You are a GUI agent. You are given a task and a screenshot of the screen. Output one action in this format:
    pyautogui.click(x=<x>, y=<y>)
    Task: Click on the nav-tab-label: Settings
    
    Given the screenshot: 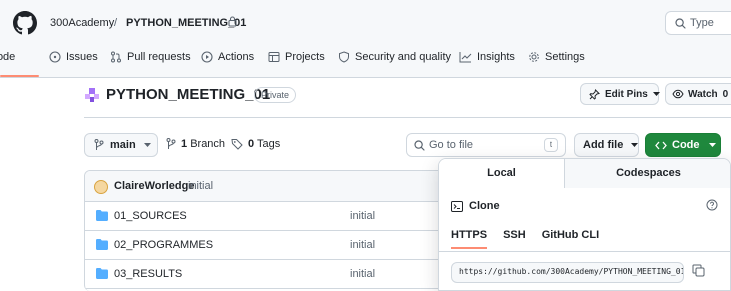 What is the action you would take?
    pyautogui.click(x=565, y=57)
    